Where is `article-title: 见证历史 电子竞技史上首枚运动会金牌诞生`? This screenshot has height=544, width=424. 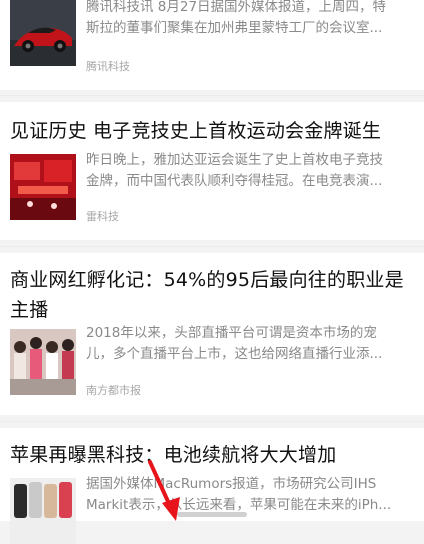 article-title: 见证历史 电子竞技史上首枚运动会金牌诞生 is located at coordinates (210, 131).